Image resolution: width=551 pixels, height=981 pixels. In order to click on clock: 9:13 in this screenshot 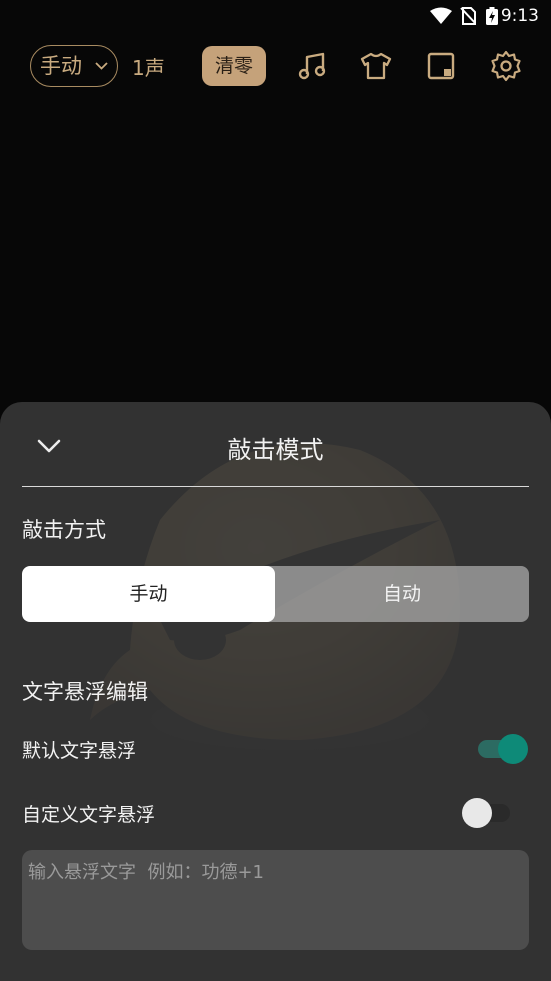, I will do `click(519, 16)`.